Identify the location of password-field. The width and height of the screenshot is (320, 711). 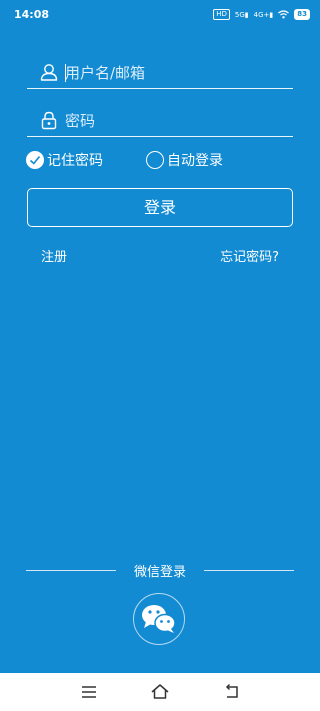
(160, 121).